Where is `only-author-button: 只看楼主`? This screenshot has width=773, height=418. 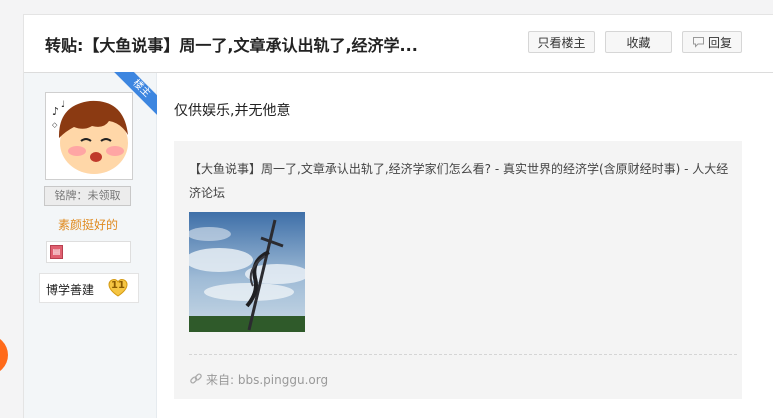
only-author-button: 只看楼主 is located at coordinates (561, 42).